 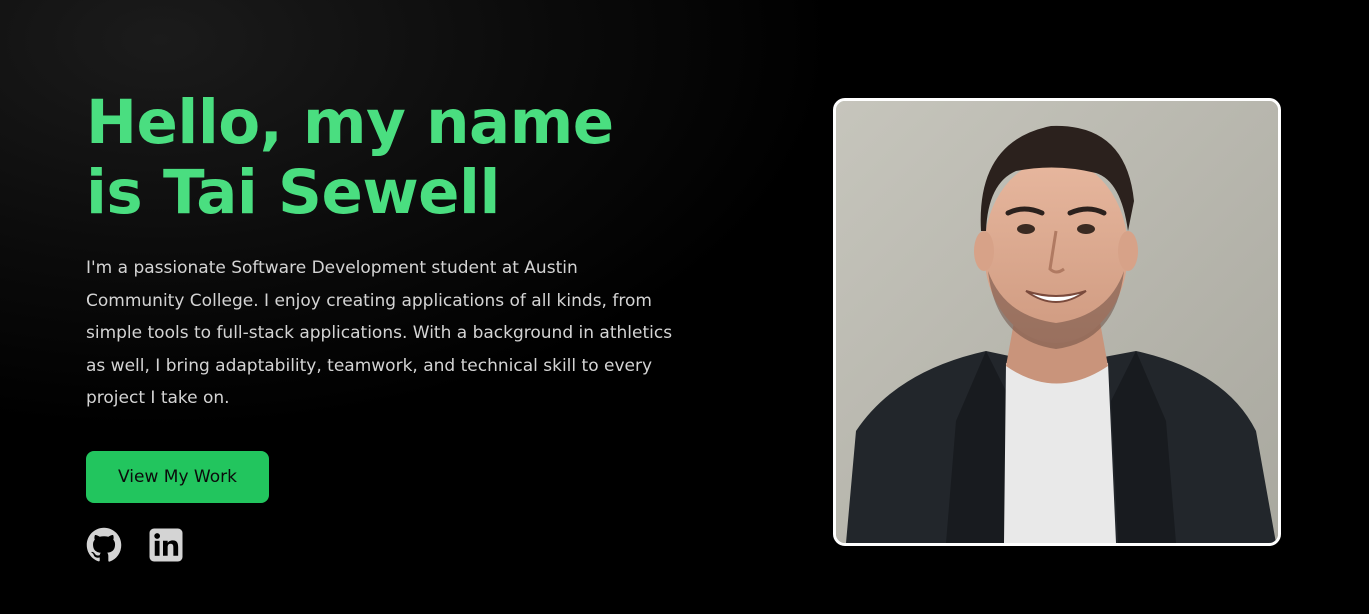 I want to click on social-links, so click(x=386, y=545).